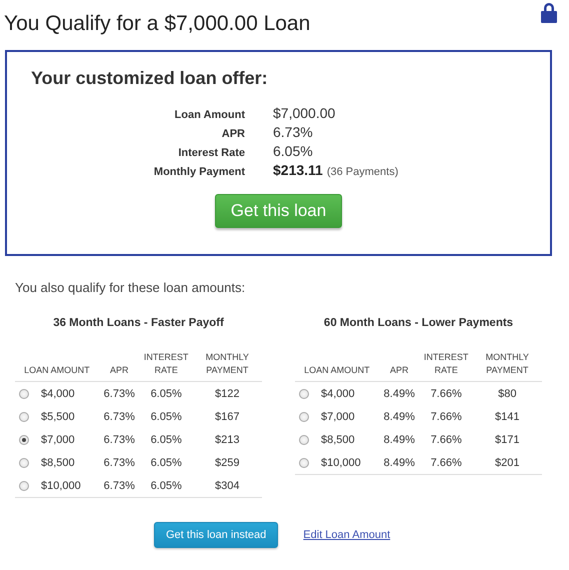  I want to click on also-qualify-text: You also qualify for these loan amounts:, so click(130, 287).